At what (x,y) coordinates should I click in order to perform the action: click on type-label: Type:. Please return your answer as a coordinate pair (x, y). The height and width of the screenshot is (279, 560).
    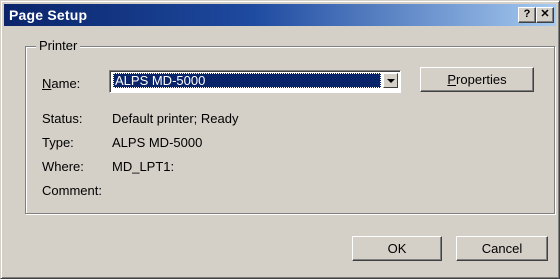
    Looking at the image, I should click on (58, 142).